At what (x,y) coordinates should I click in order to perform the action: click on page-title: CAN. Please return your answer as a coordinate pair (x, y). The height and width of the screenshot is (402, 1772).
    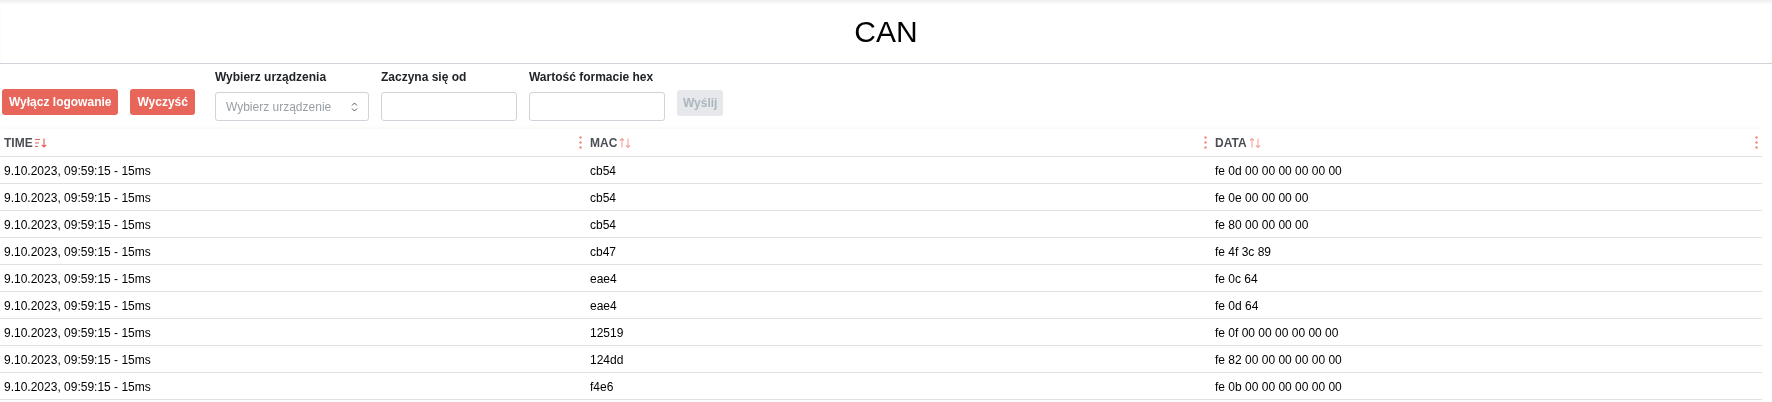
    Looking at the image, I should click on (886, 32).